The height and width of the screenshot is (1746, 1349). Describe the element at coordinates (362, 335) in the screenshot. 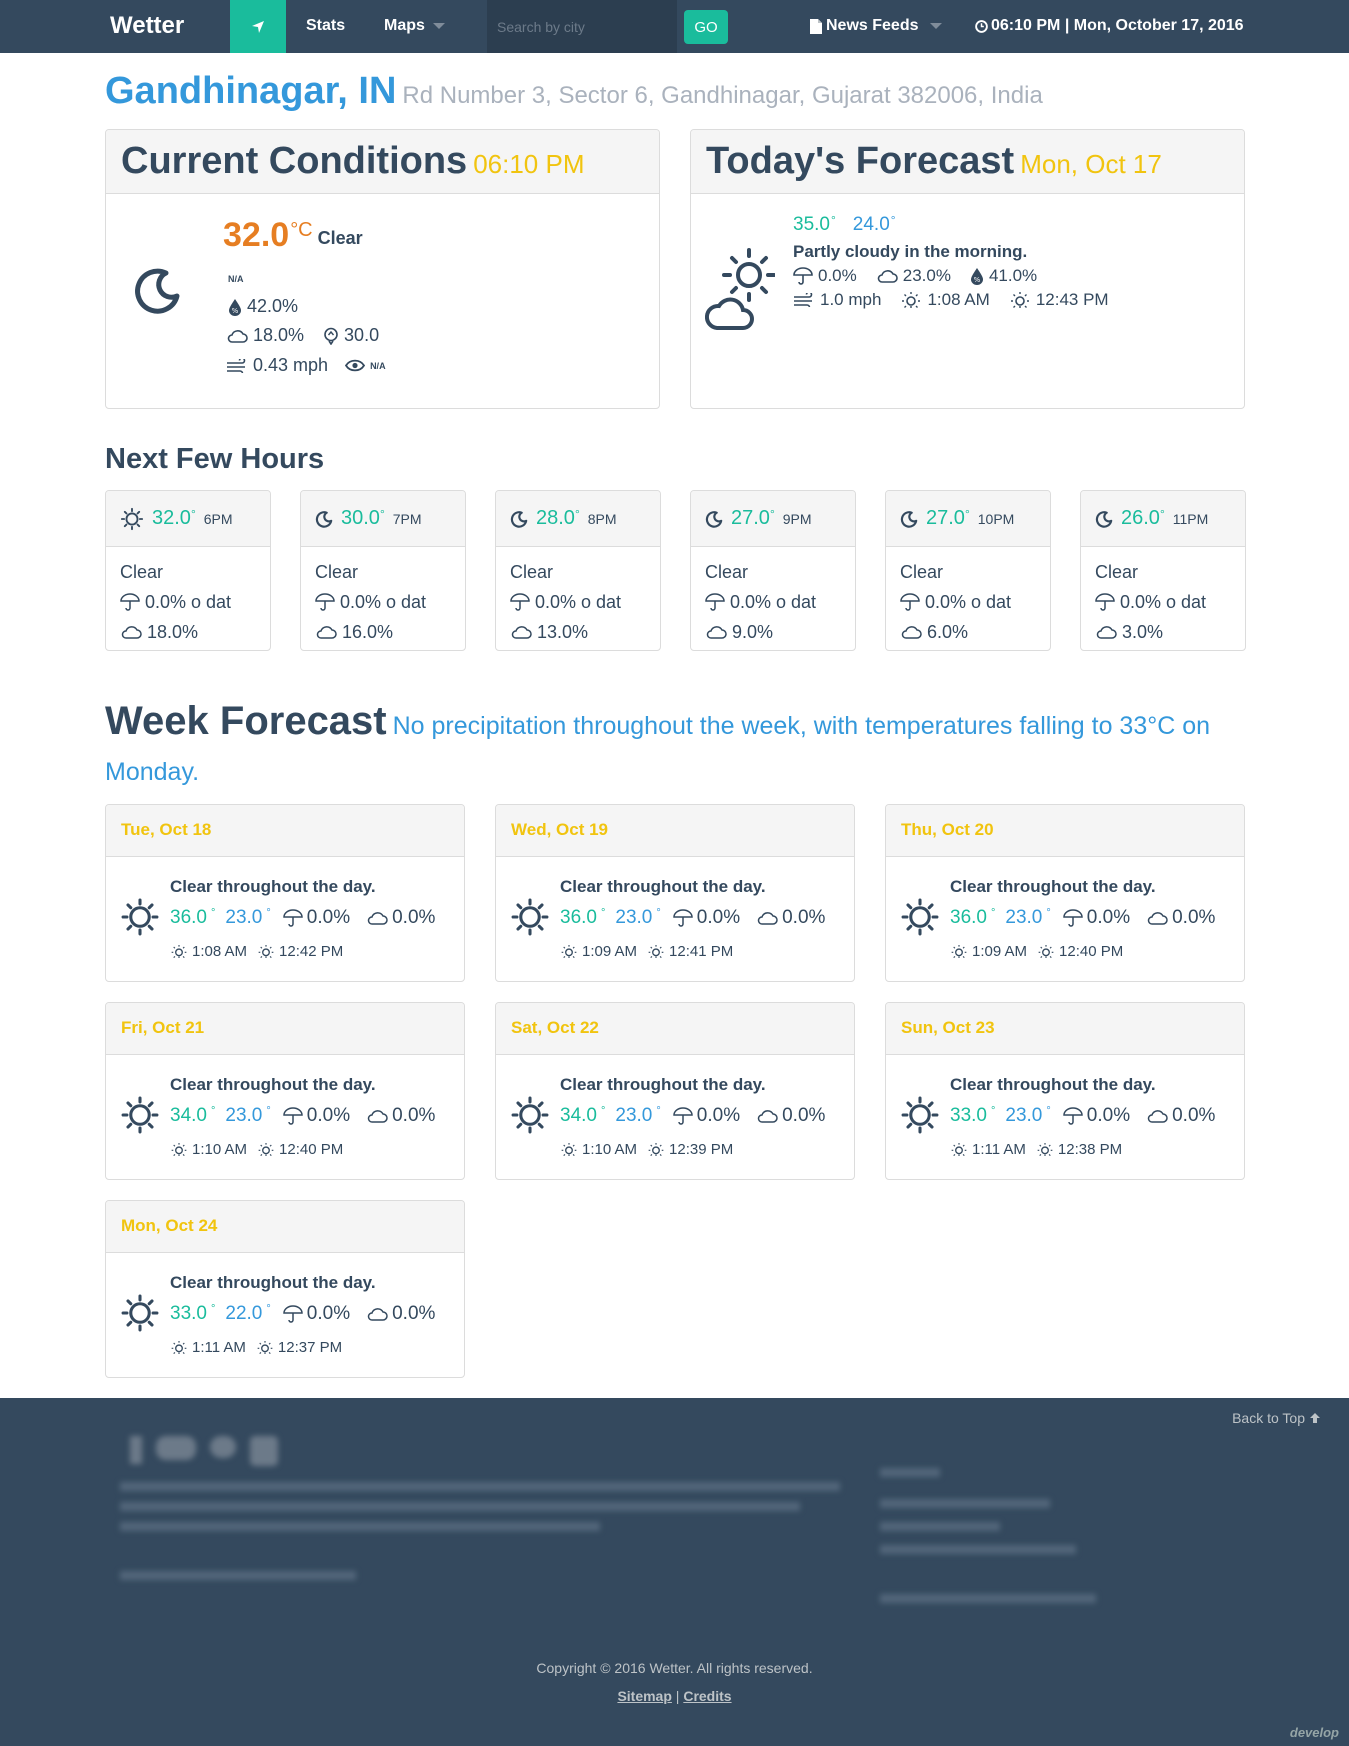

I see `current-dewpoint: 30.0` at that location.